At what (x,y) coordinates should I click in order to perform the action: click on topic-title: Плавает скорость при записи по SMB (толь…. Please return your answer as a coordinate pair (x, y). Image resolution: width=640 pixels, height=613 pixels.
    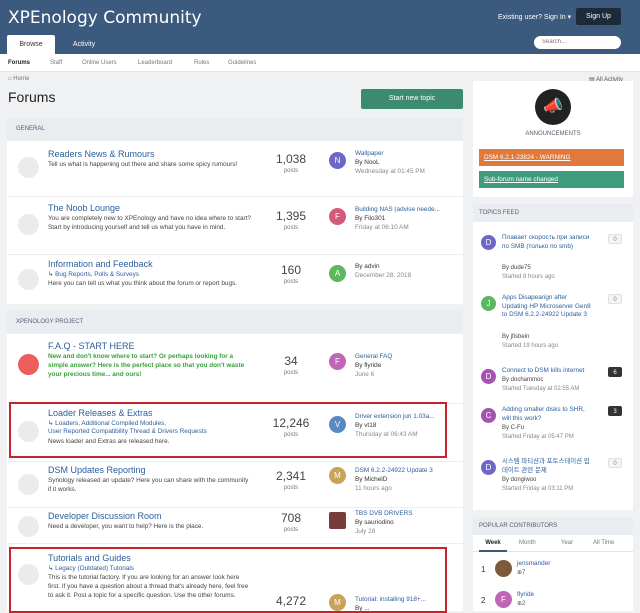
    Looking at the image, I should click on (548, 242).